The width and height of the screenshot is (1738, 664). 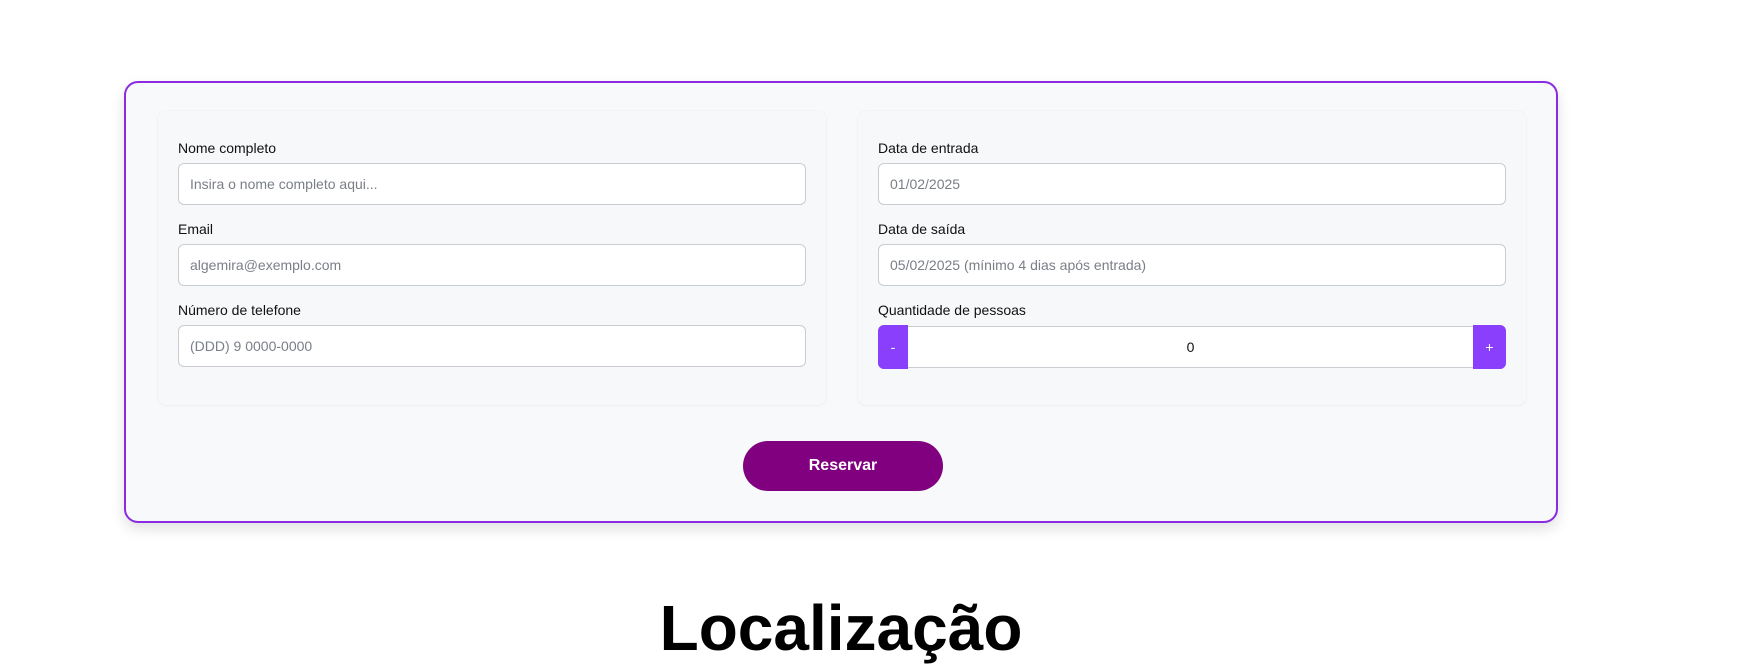 I want to click on location-section-title: Localização, so click(x=841, y=628).